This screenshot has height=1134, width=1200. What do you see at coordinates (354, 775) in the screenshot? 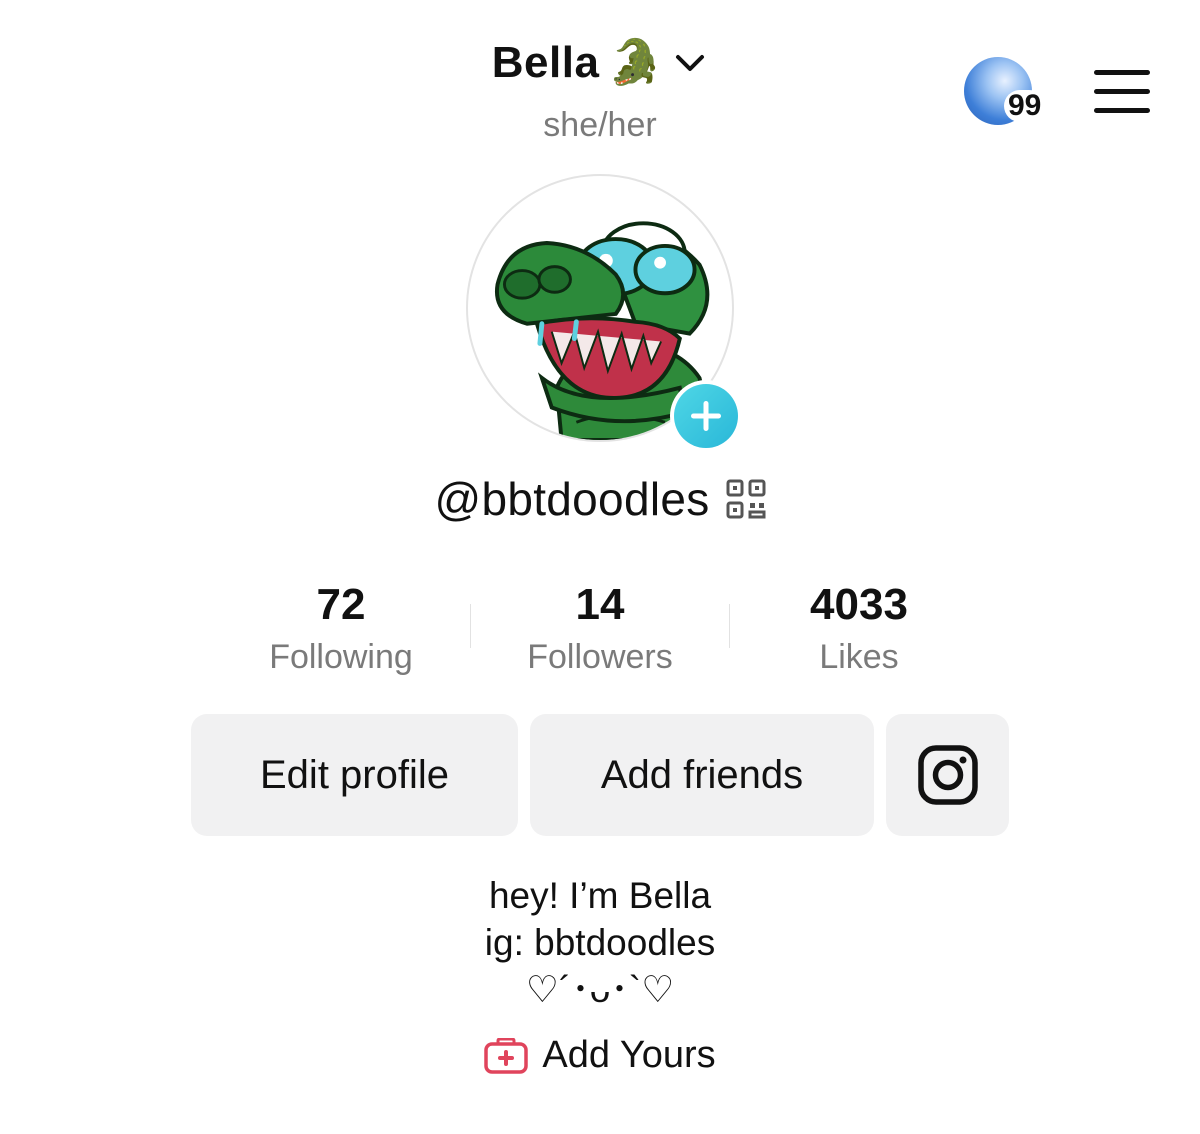
I see `edit-profile-button: Edit profile` at bounding box center [354, 775].